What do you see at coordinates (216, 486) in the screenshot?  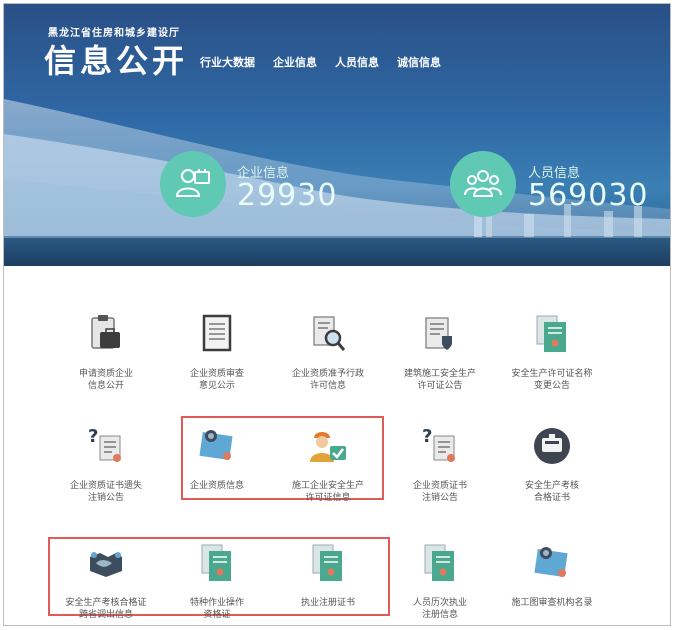 I see `grid-item-label: 企业资质信息` at bounding box center [216, 486].